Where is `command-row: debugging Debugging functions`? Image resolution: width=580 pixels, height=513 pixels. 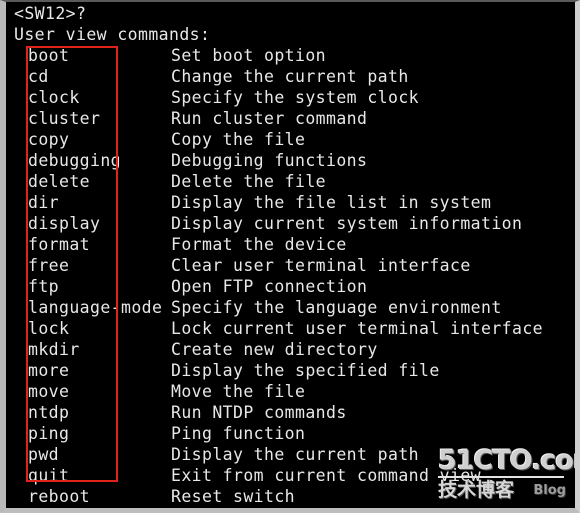 command-row: debugging Debugging functions is located at coordinates (293, 160).